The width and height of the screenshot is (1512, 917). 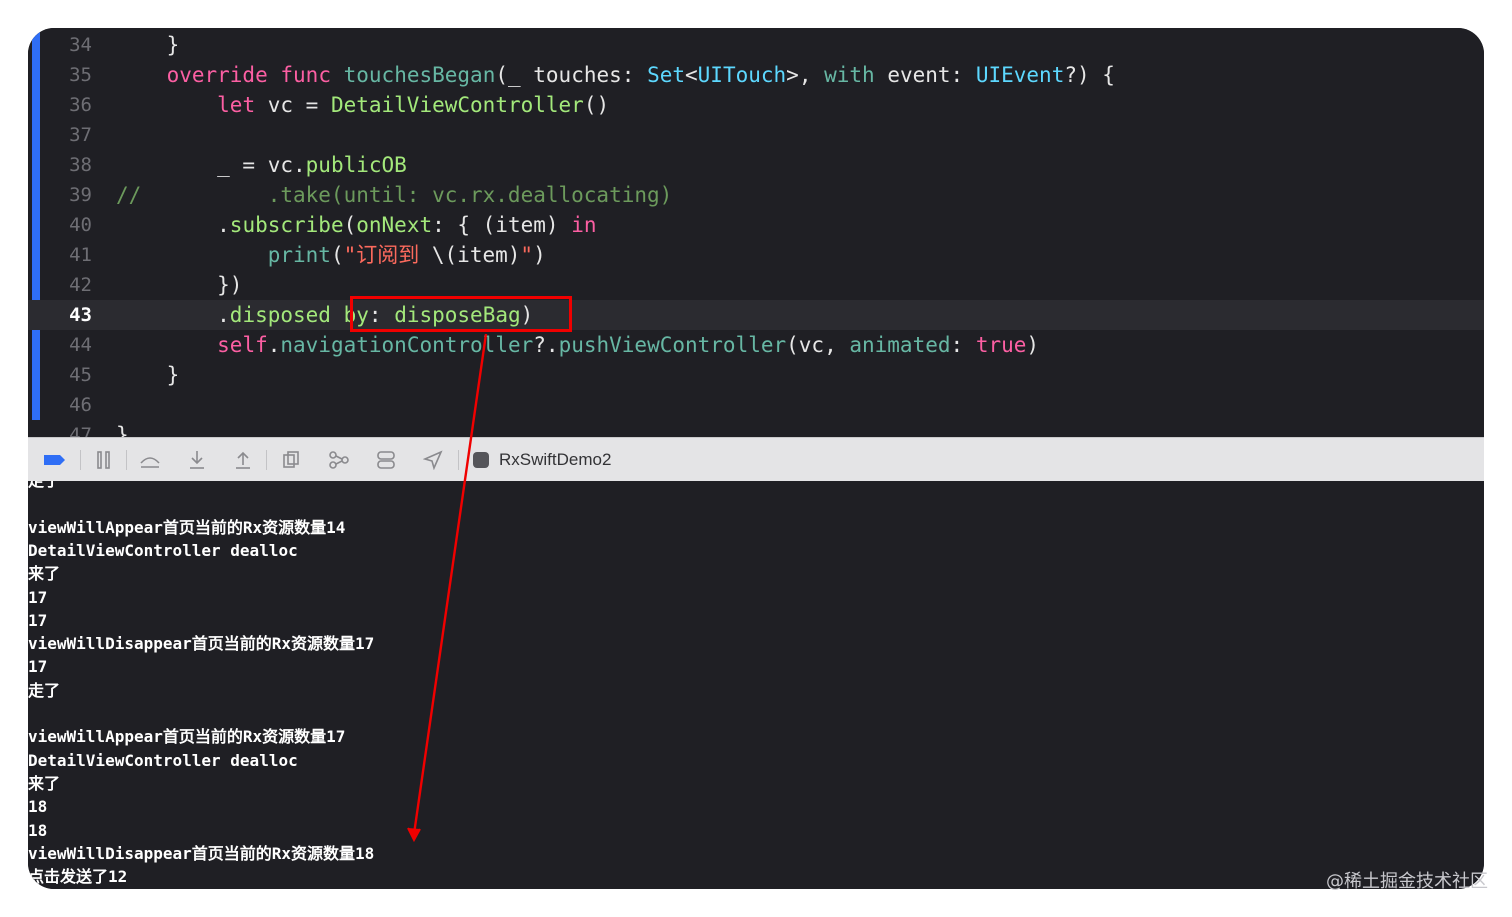 What do you see at coordinates (925, 75) in the screenshot?
I see `code-token: event:` at bounding box center [925, 75].